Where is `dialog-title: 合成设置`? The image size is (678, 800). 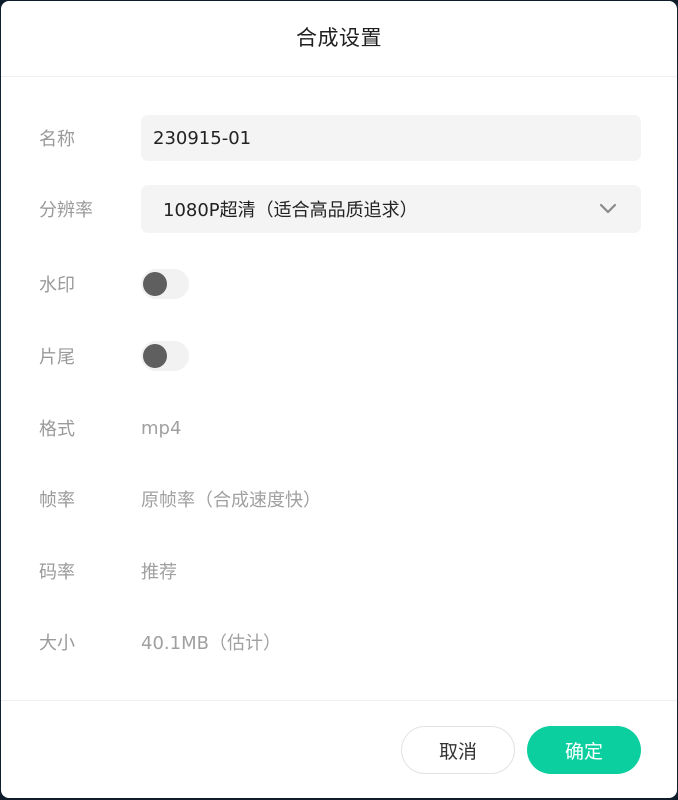 dialog-title: 合成设置 is located at coordinates (339, 37).